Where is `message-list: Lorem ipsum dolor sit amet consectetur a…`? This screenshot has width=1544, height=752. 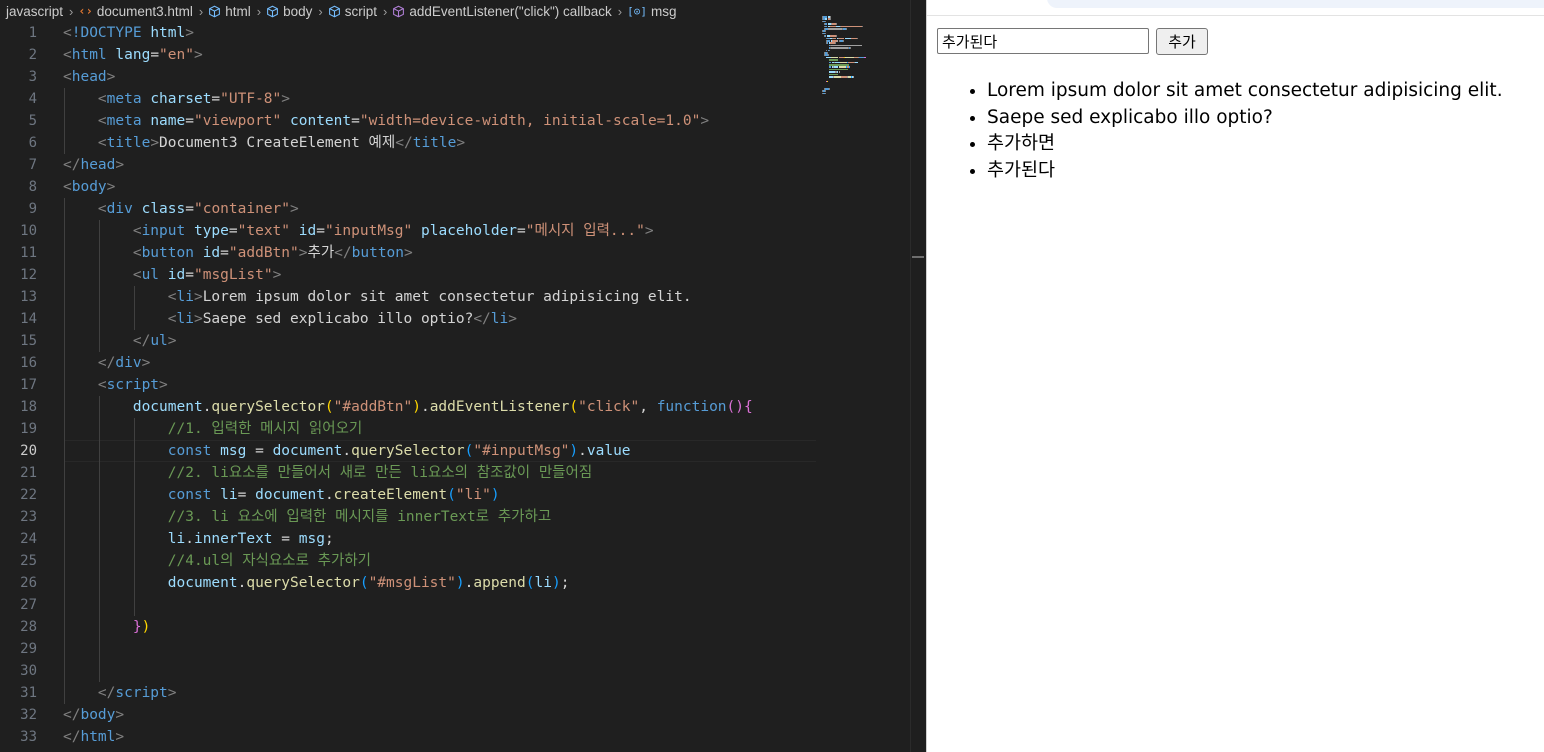 message-list: Lorem ipsum dolor sit amet consectetur a… is located at coordinates (1245, 131).